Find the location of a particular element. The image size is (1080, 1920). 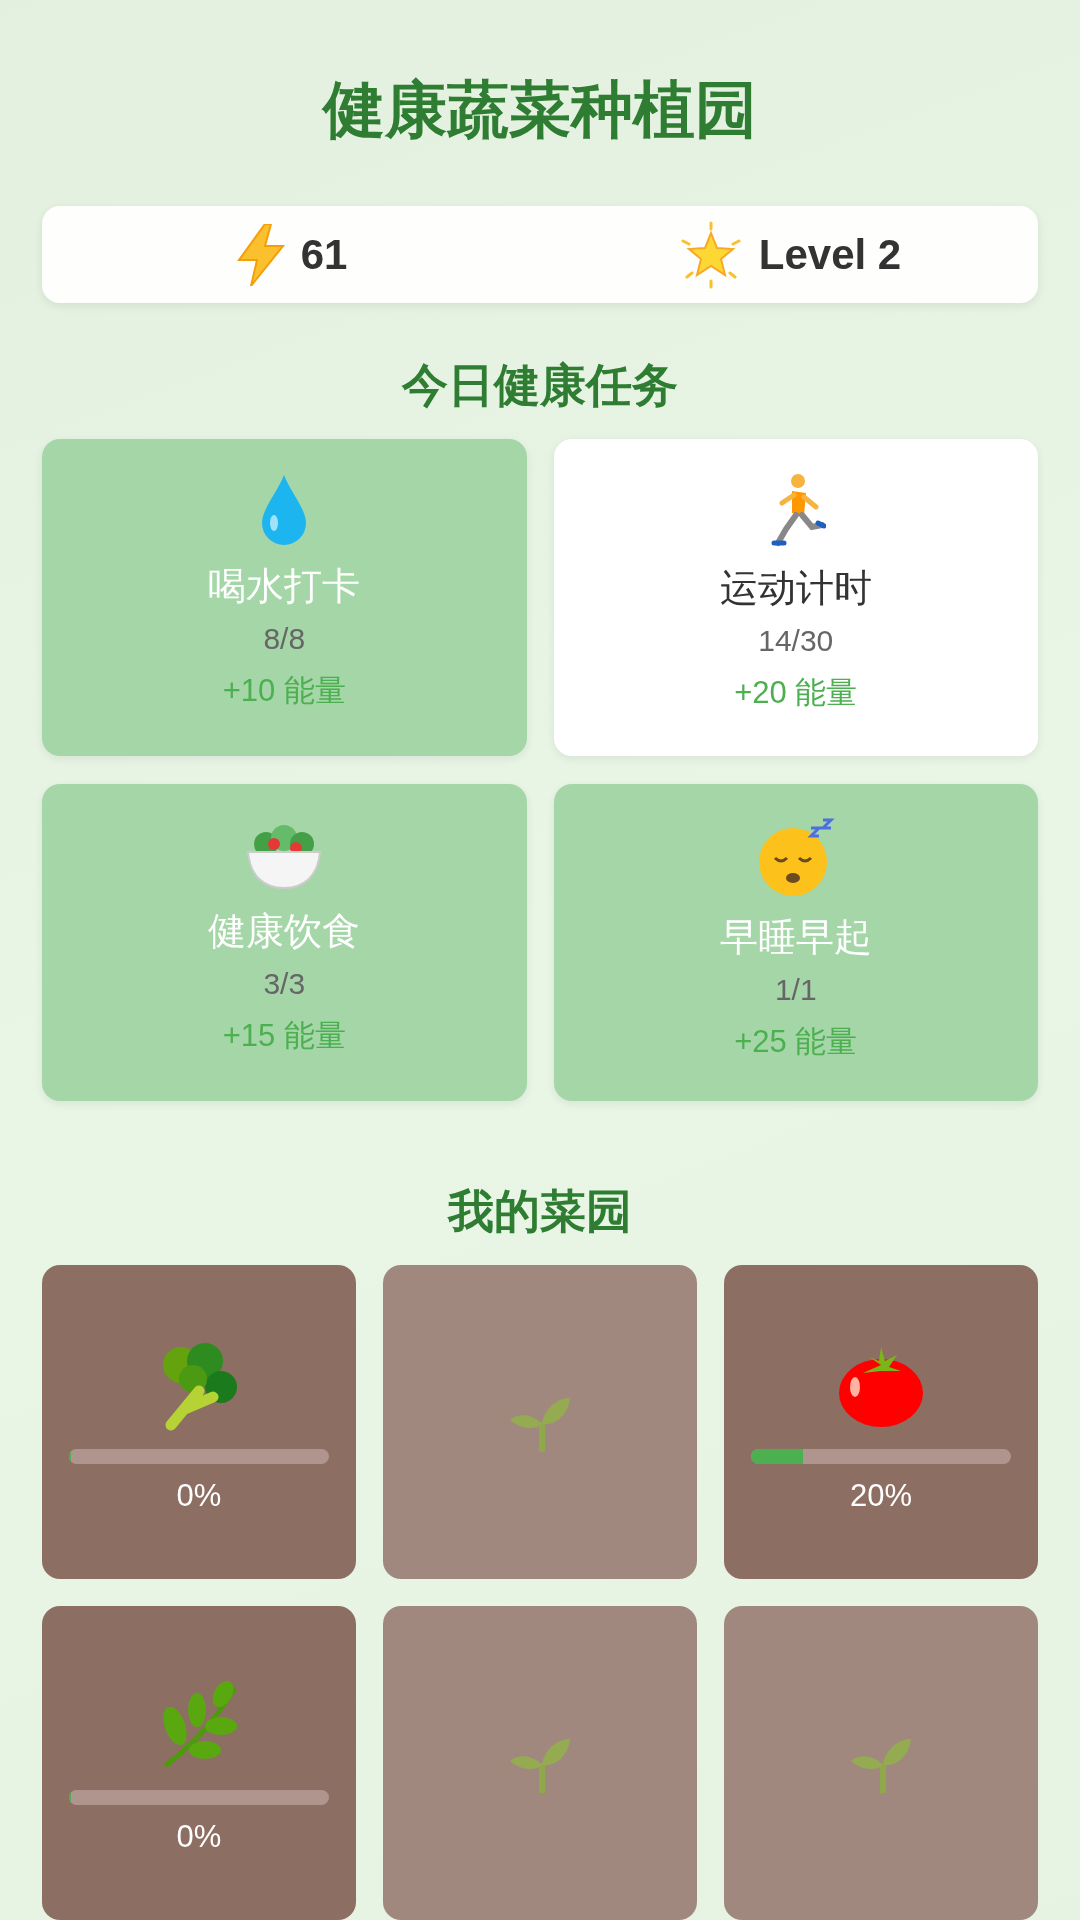

garden-plot: 20% is located at coordinates (881, 1422).